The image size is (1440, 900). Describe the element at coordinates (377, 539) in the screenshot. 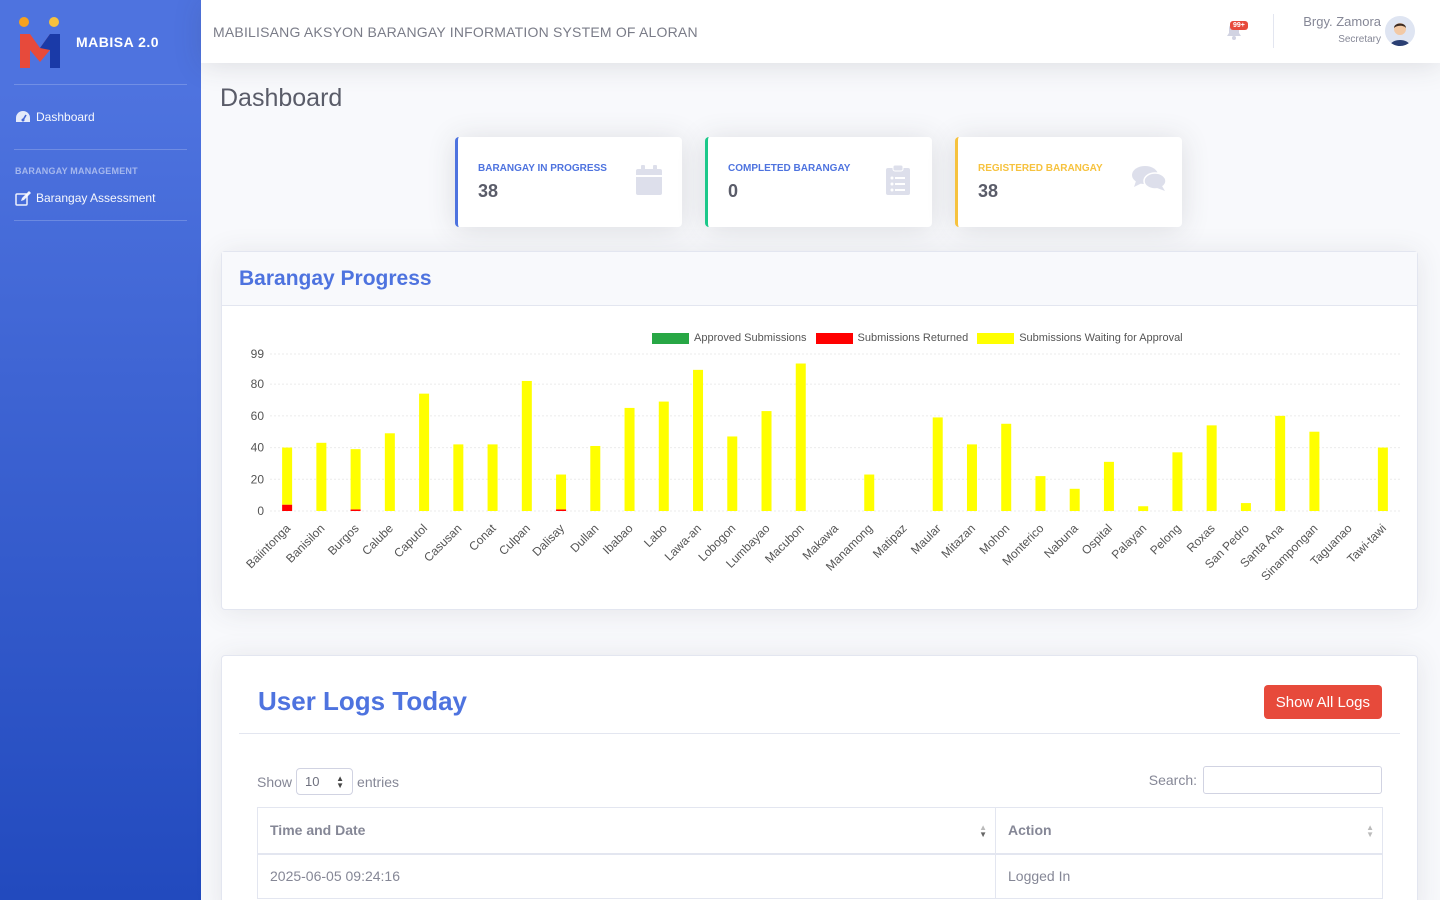

I see `x-tick-label: Calube` at that location.